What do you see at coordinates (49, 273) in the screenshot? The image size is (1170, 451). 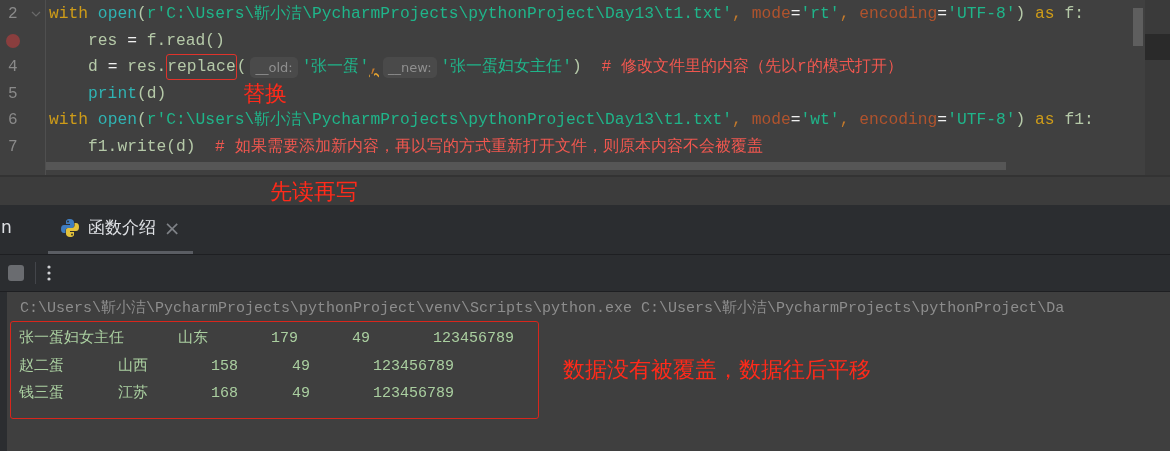 I see `more-icon` at bounding box center [49, 273].